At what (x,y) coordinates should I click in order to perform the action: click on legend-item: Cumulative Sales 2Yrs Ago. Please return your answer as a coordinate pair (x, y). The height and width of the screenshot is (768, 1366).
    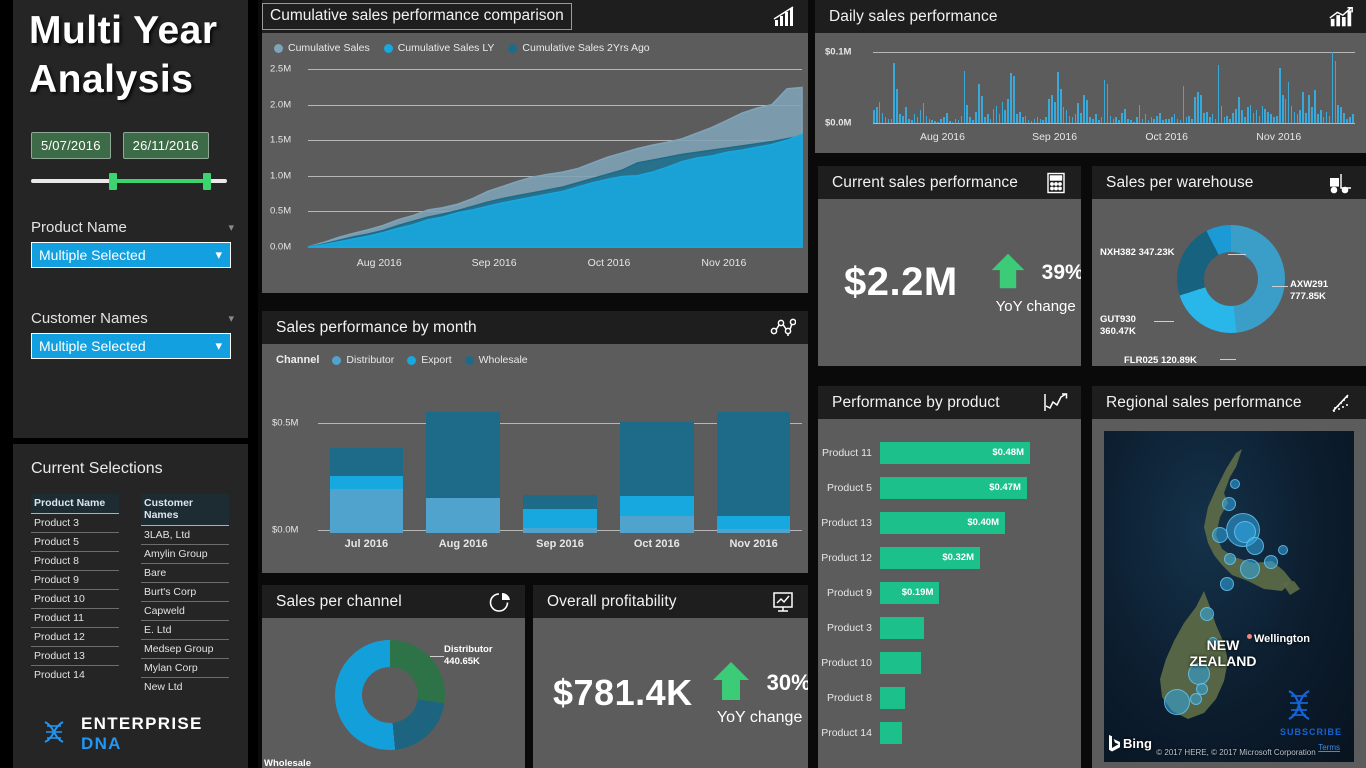
    Looking at the image, I should click on (579, 48).